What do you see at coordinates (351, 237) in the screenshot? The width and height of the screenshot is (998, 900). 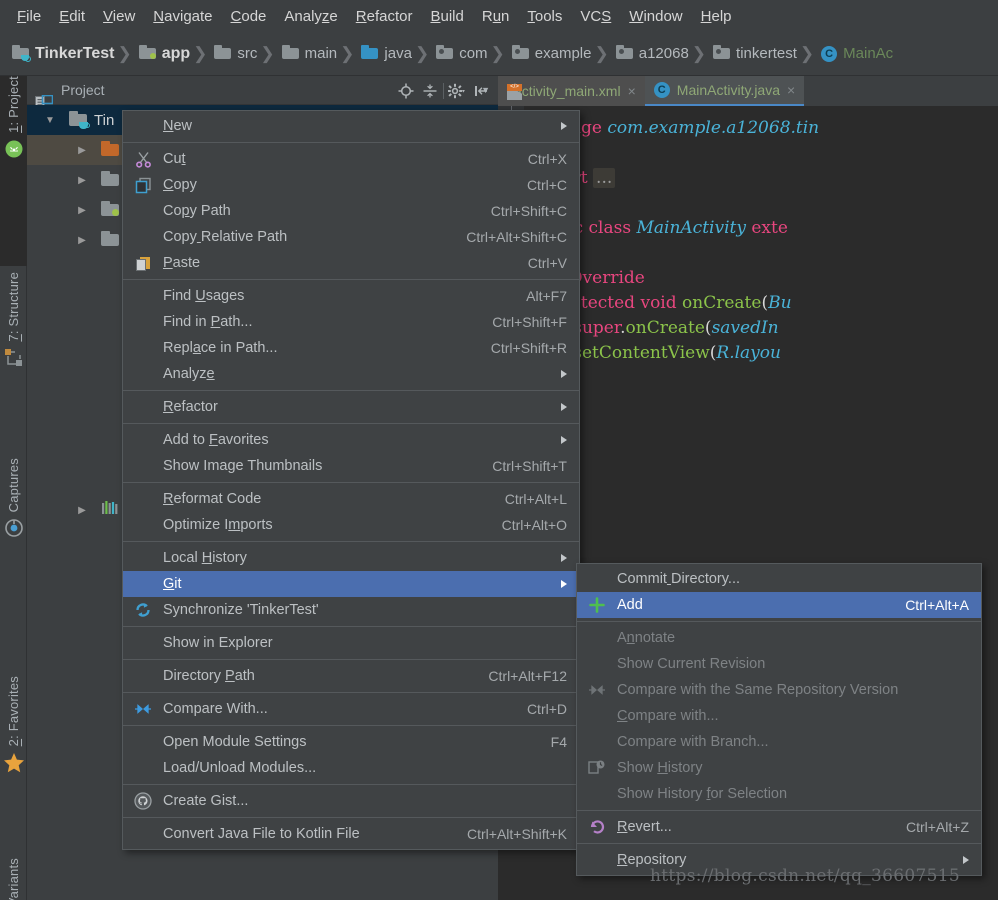 I see `ctx-copy-relative-path: Copy Relative Path Ctrl+Alt+Shift+C` at bounding box center [351, 237].